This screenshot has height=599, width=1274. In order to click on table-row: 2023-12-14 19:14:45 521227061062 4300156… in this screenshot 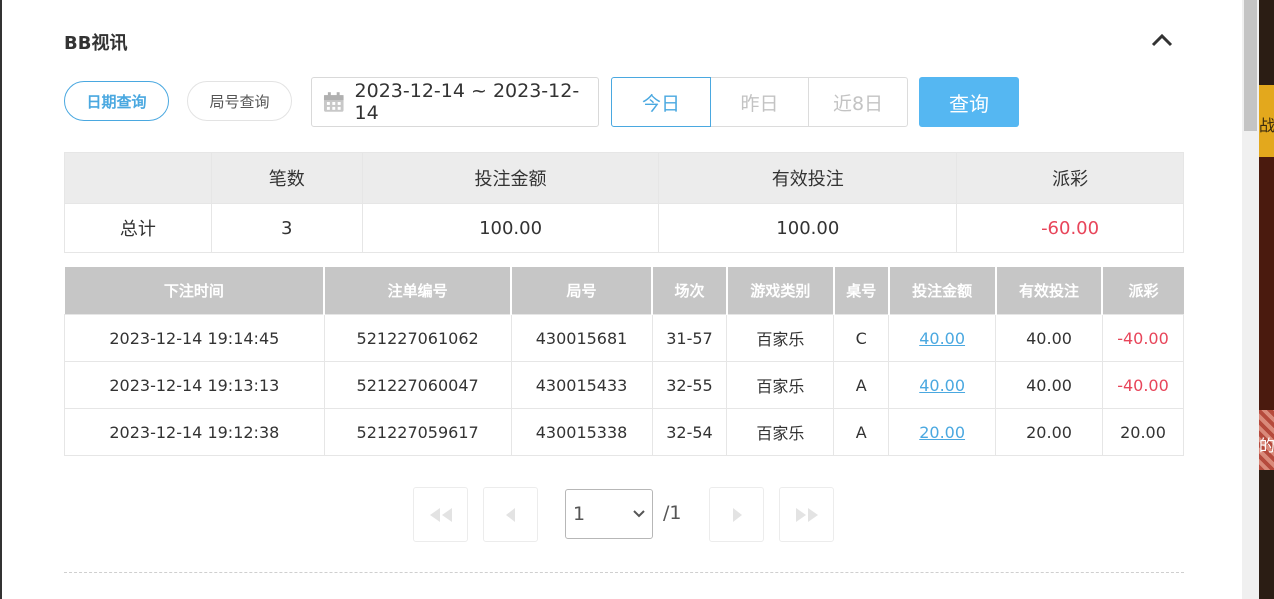, I will do `click(624, 338)`.